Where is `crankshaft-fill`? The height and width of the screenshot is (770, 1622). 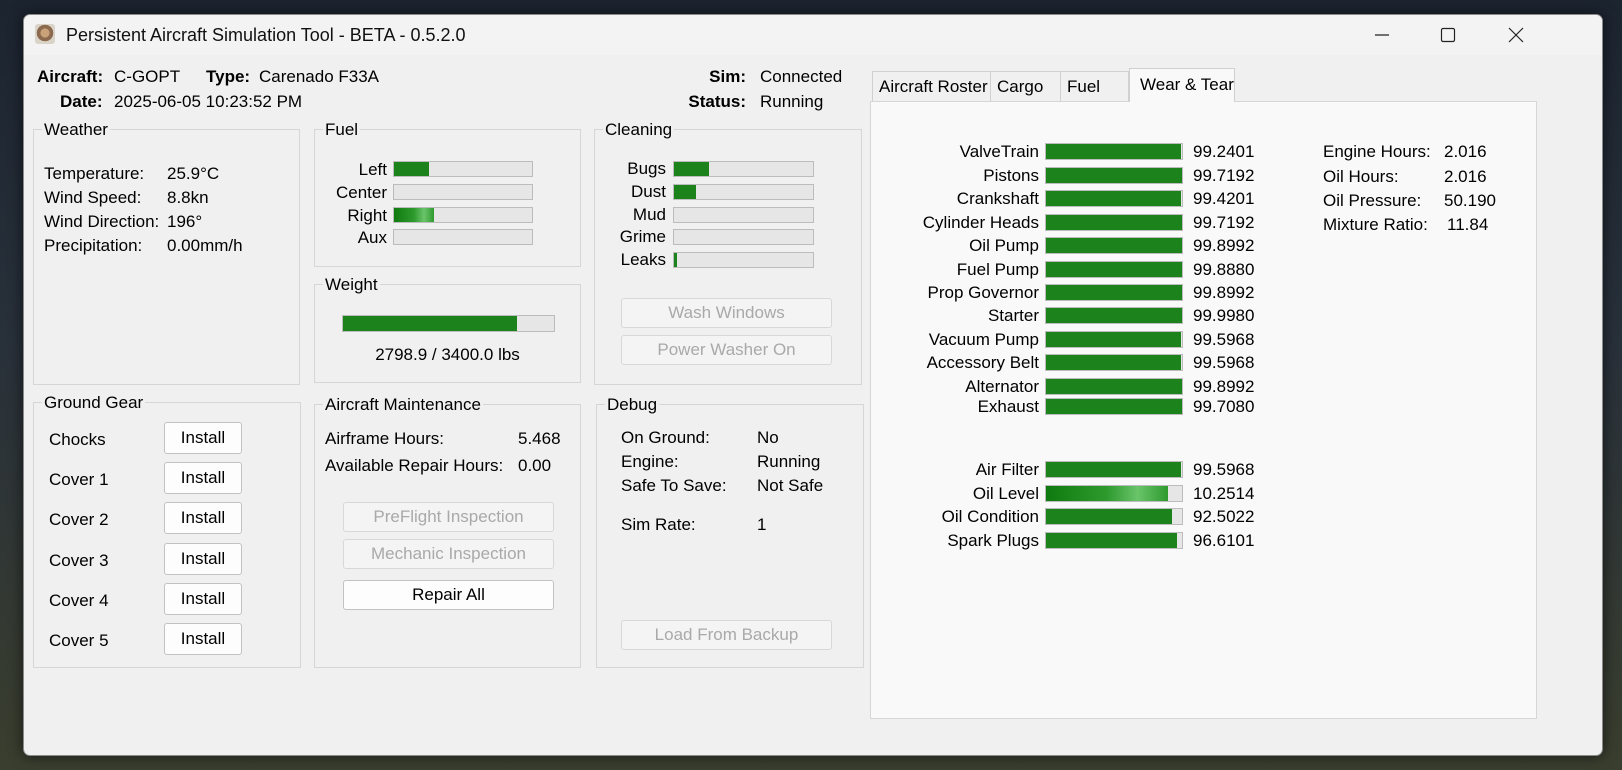
crankshaft-fill is located at coordinates (1114, 198).